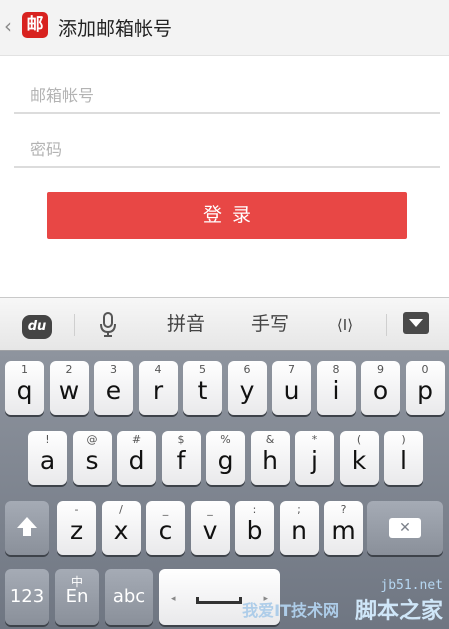  Describe the element at coordinates (46, 149) in the screenshot. I see `password-placeholder: 密码` at that location.